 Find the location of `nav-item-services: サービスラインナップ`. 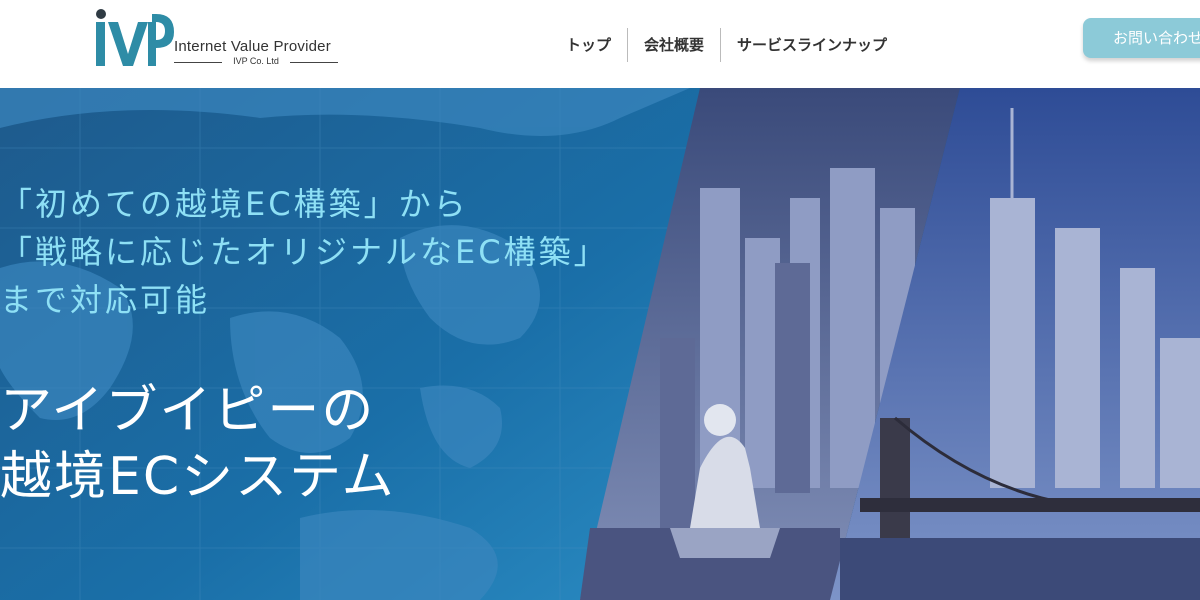

nav-item-services: サービスラインナップ is located at coordinates (812, 45).